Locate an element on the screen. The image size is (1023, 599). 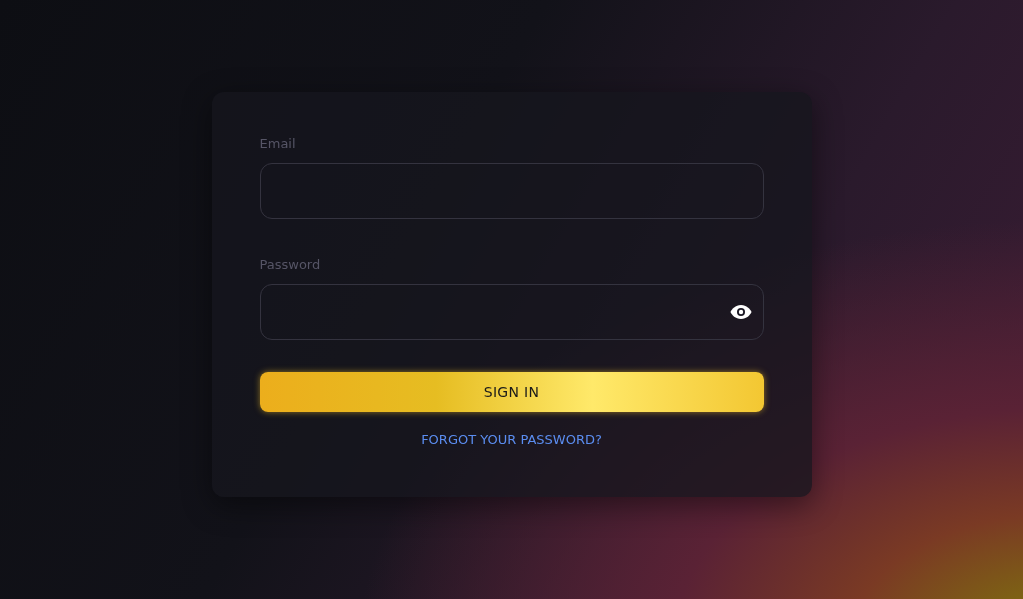
forgot-password-link: FORGOT YOUR PASSWORD? is located at coordinates (511, 439).